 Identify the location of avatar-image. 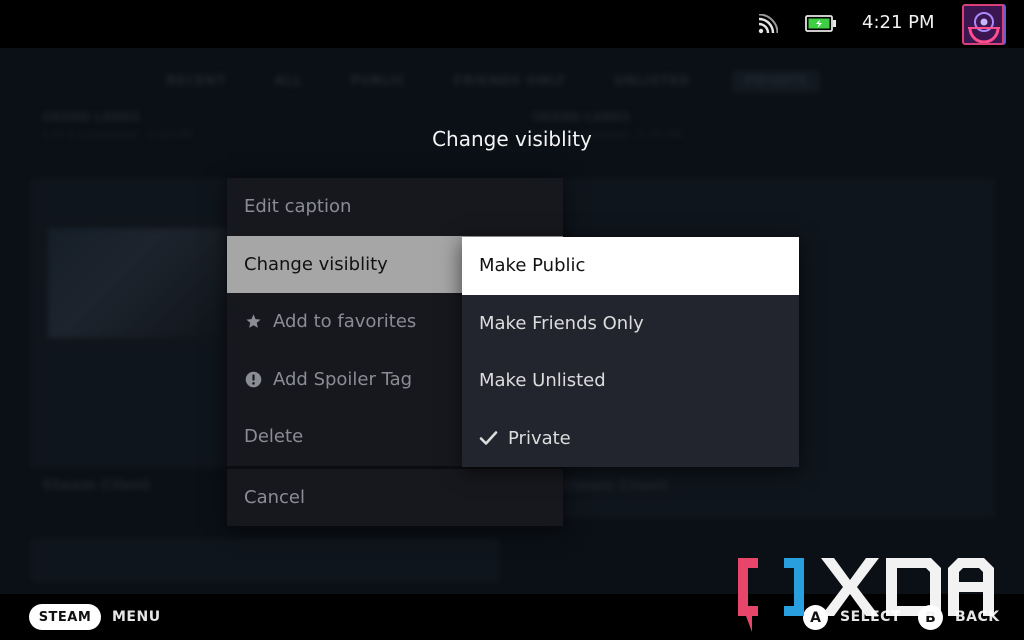
(983, 24).